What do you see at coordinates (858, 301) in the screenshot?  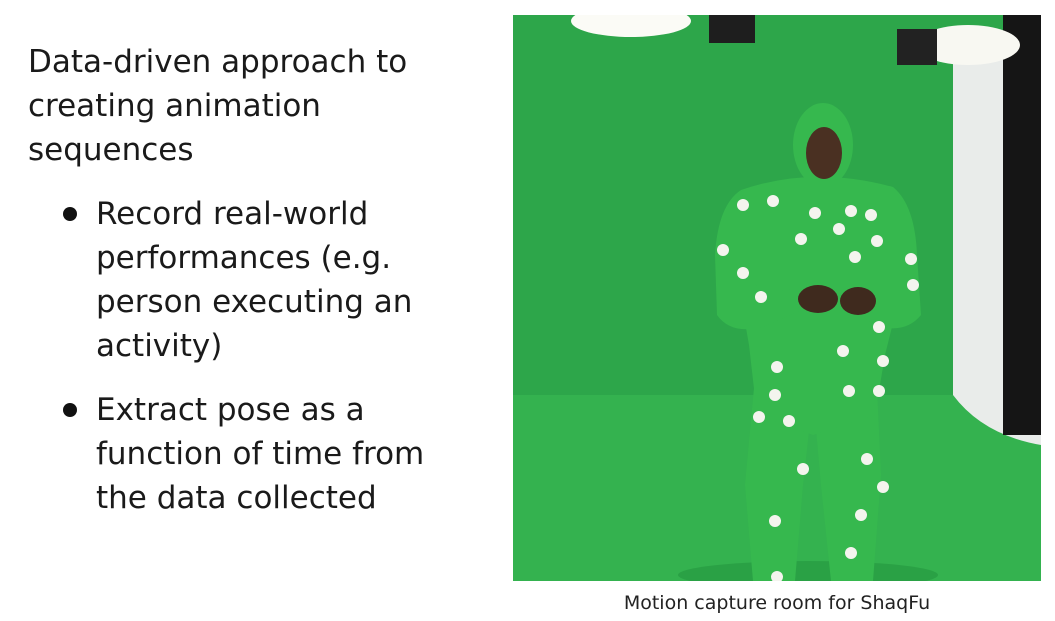 I see `performer-hand-right` at bounding box center [858, 301].